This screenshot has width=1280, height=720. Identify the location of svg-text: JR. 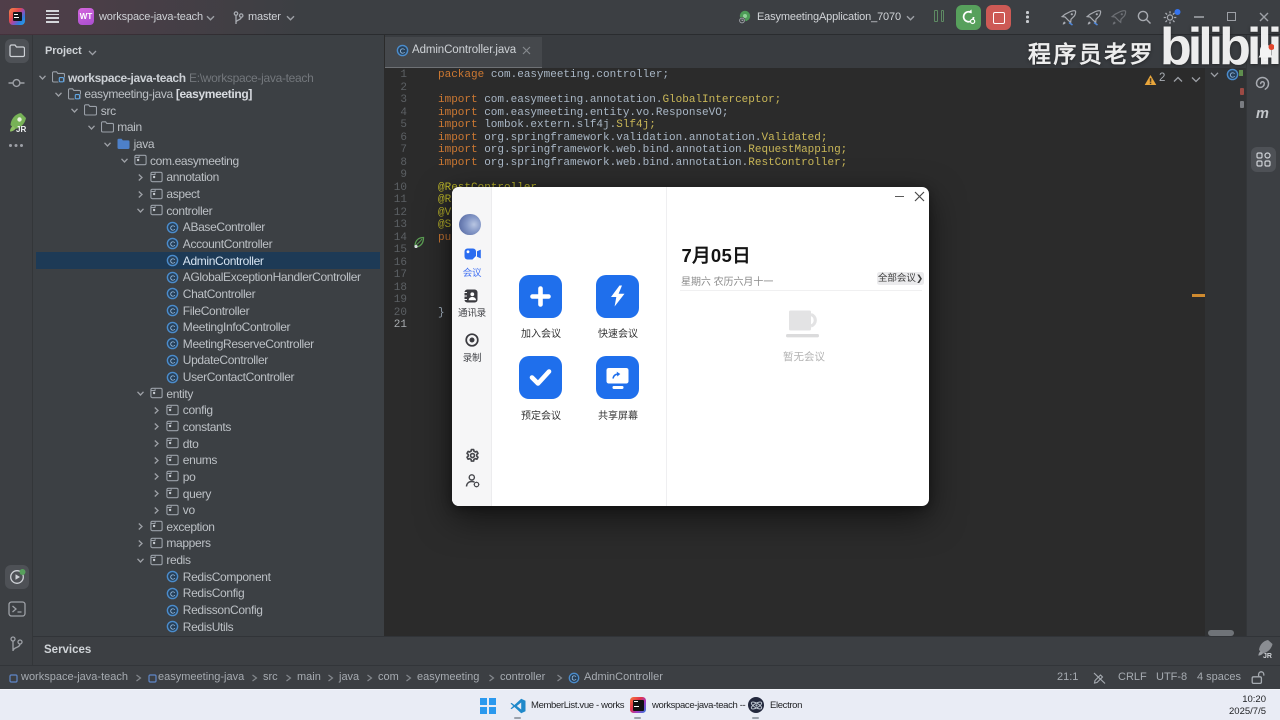
(1267, 656).